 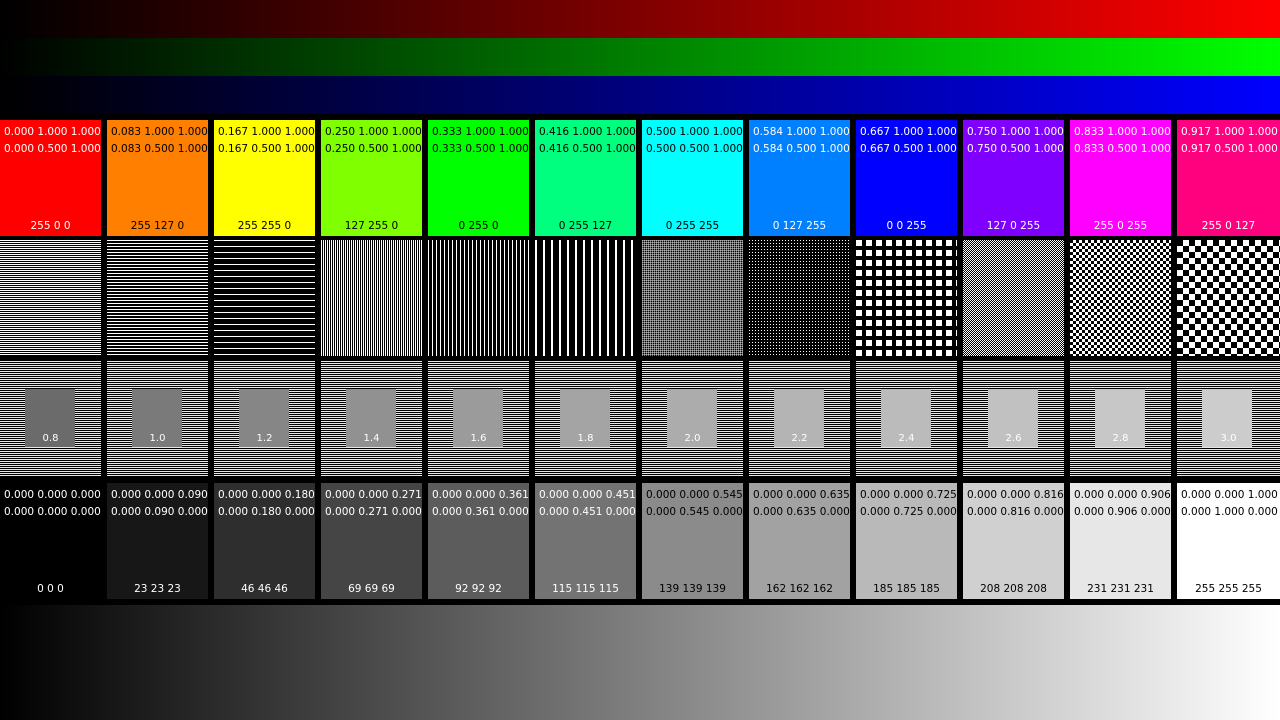 I want to click on medium-vertical-lines-pattern, so click(x=478, y=298).